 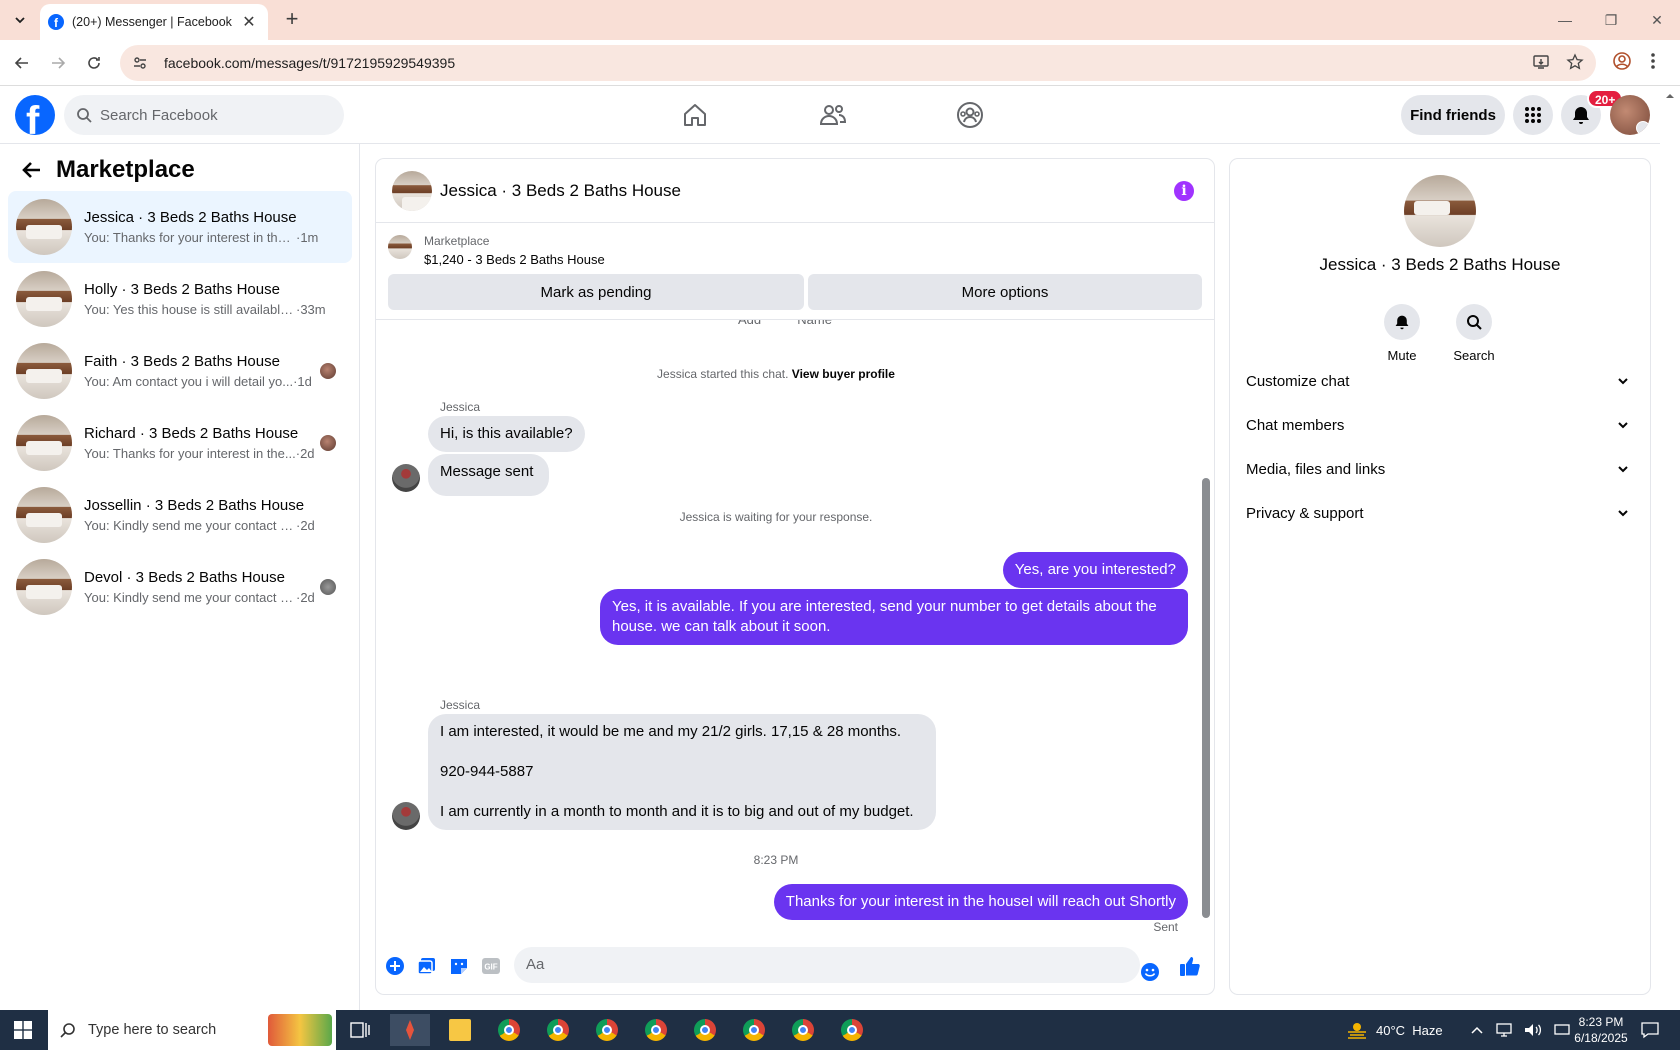 What do you see at coordinates (843, 374) in the screenshot?
I see `view-buyer-profile-link: View buyer profile` at bounding box center [843, 374].